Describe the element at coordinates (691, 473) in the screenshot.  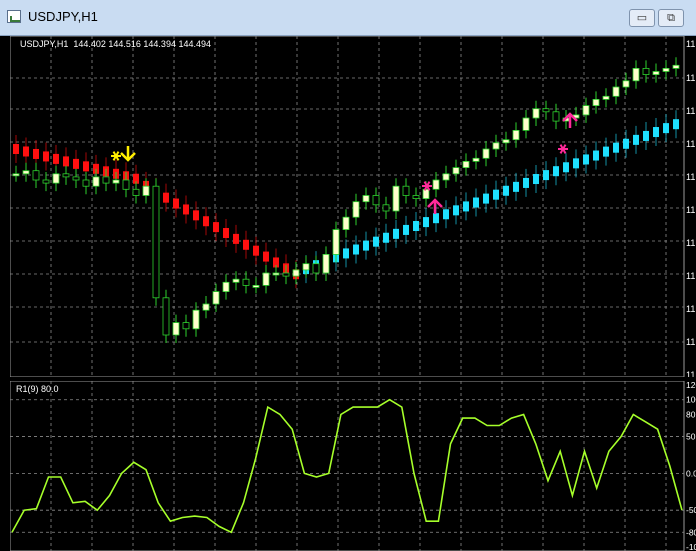
I see `indicator-tick-label: 0.0` at that location.